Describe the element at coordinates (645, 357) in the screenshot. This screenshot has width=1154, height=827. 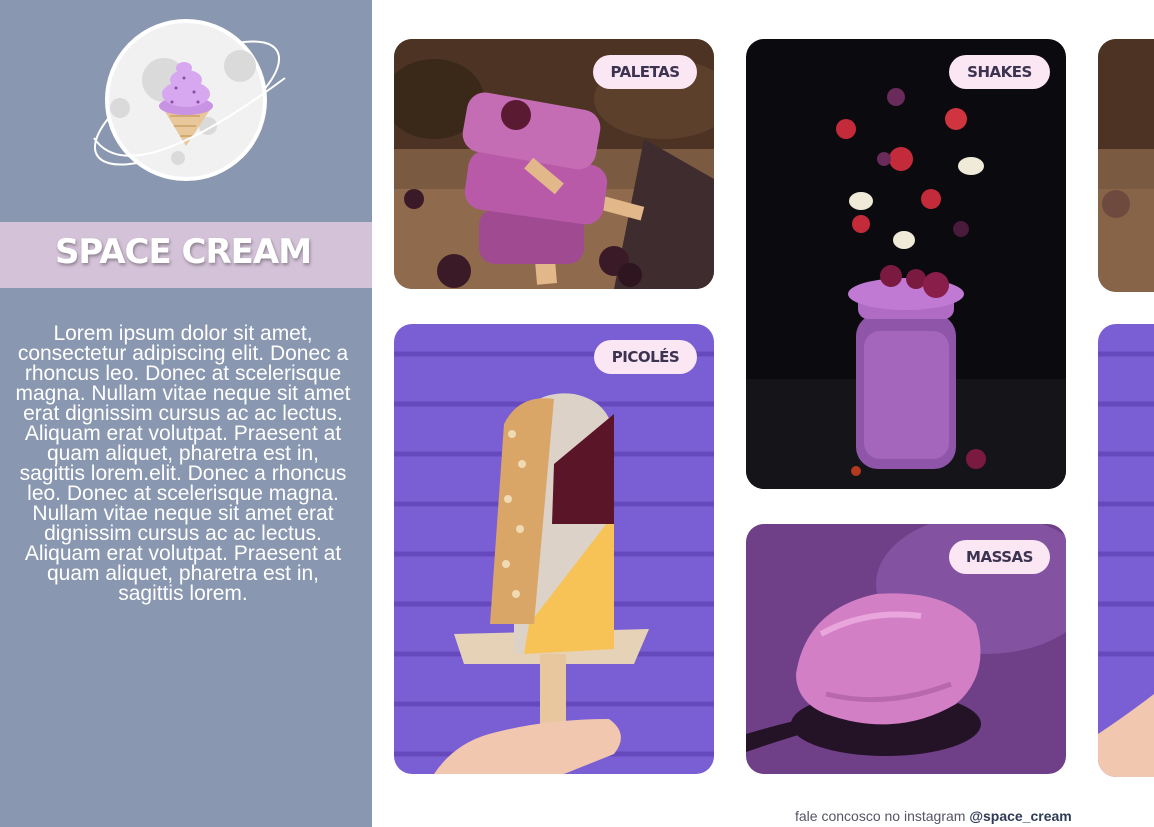
I see `category-label-picoles: PICOLÉS` at that location.